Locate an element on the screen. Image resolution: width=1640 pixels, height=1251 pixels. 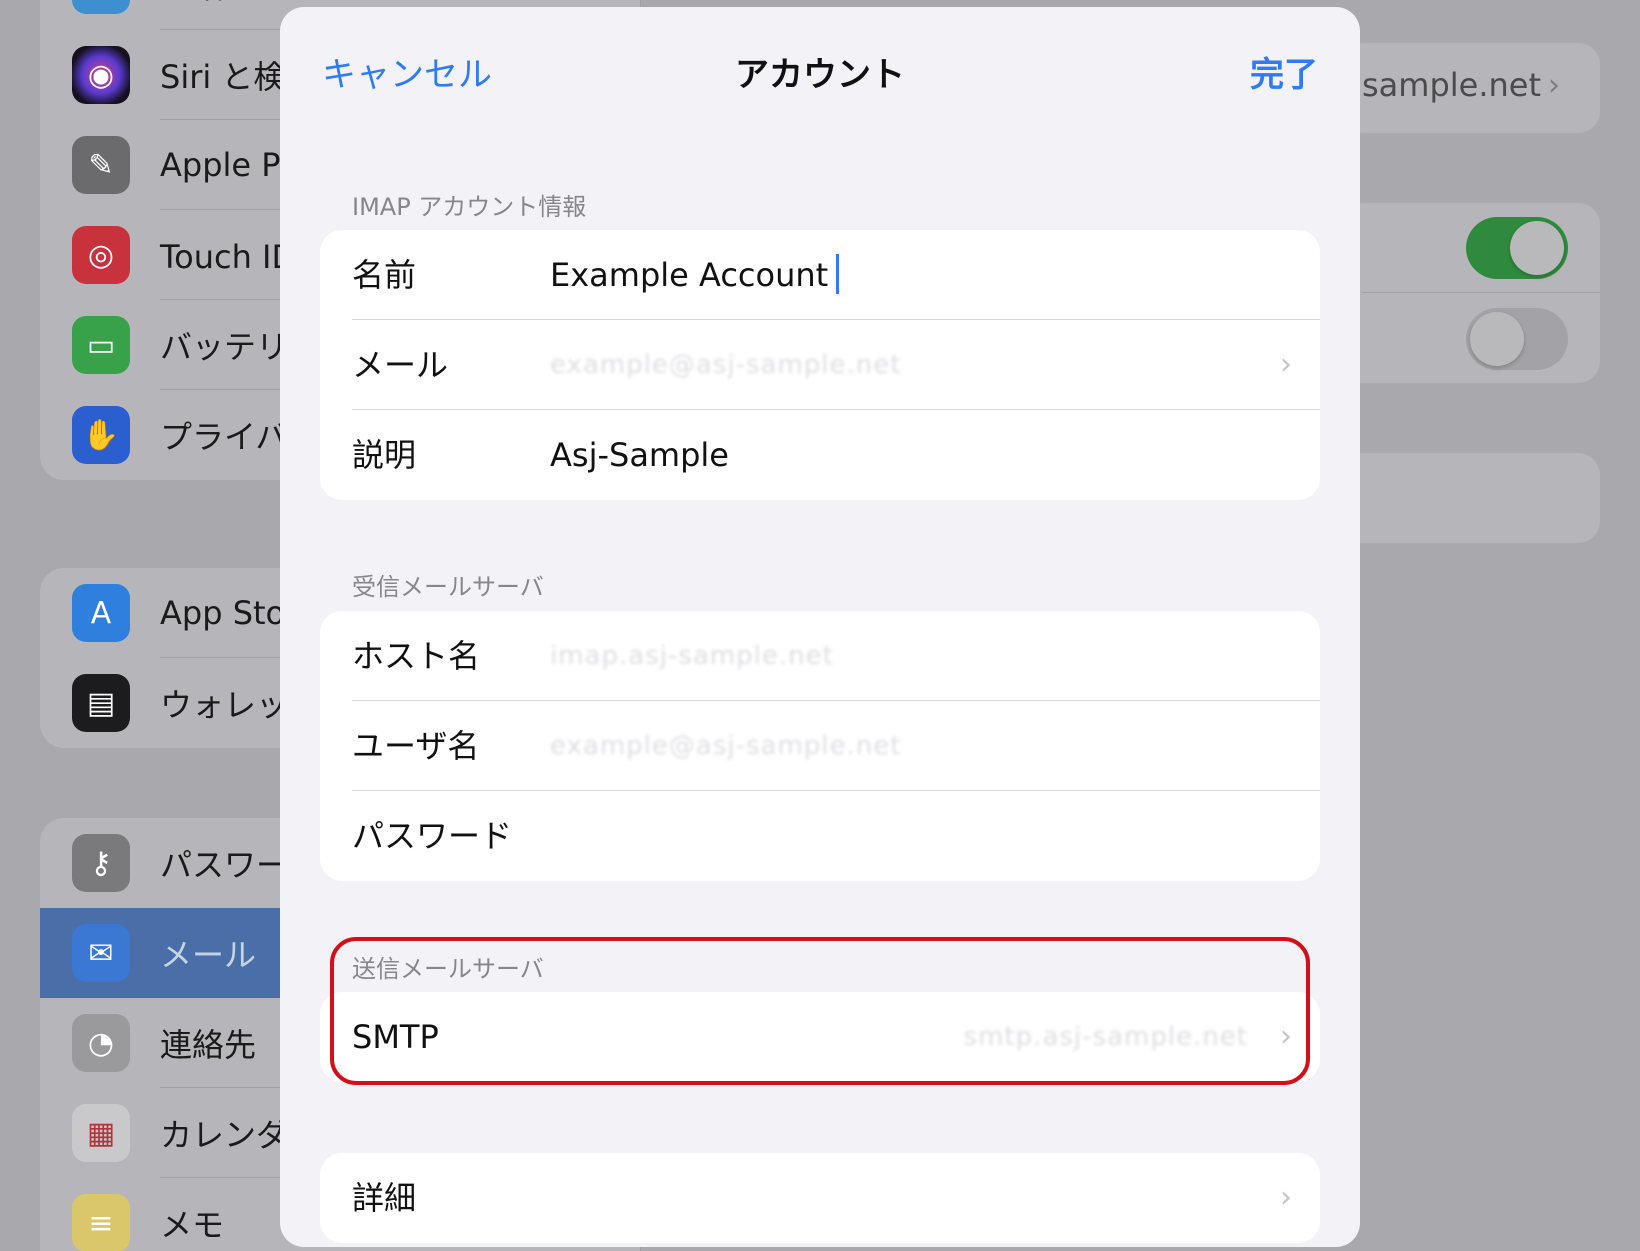
username-field: example@asj-sample.net is located at coordinates (725, 746).